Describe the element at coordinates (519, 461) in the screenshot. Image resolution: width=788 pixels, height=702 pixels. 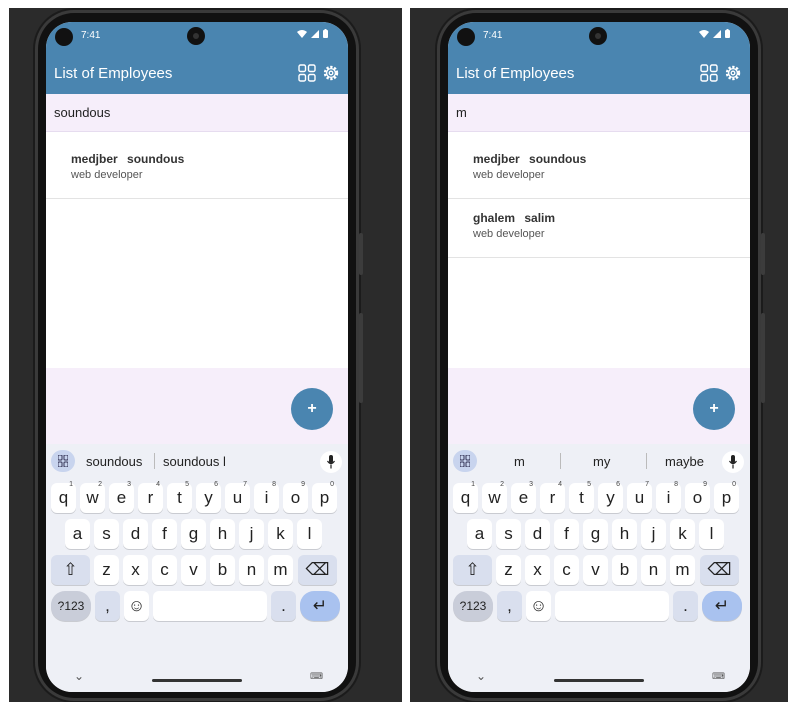
I see `suggestion-1: m` at that location.